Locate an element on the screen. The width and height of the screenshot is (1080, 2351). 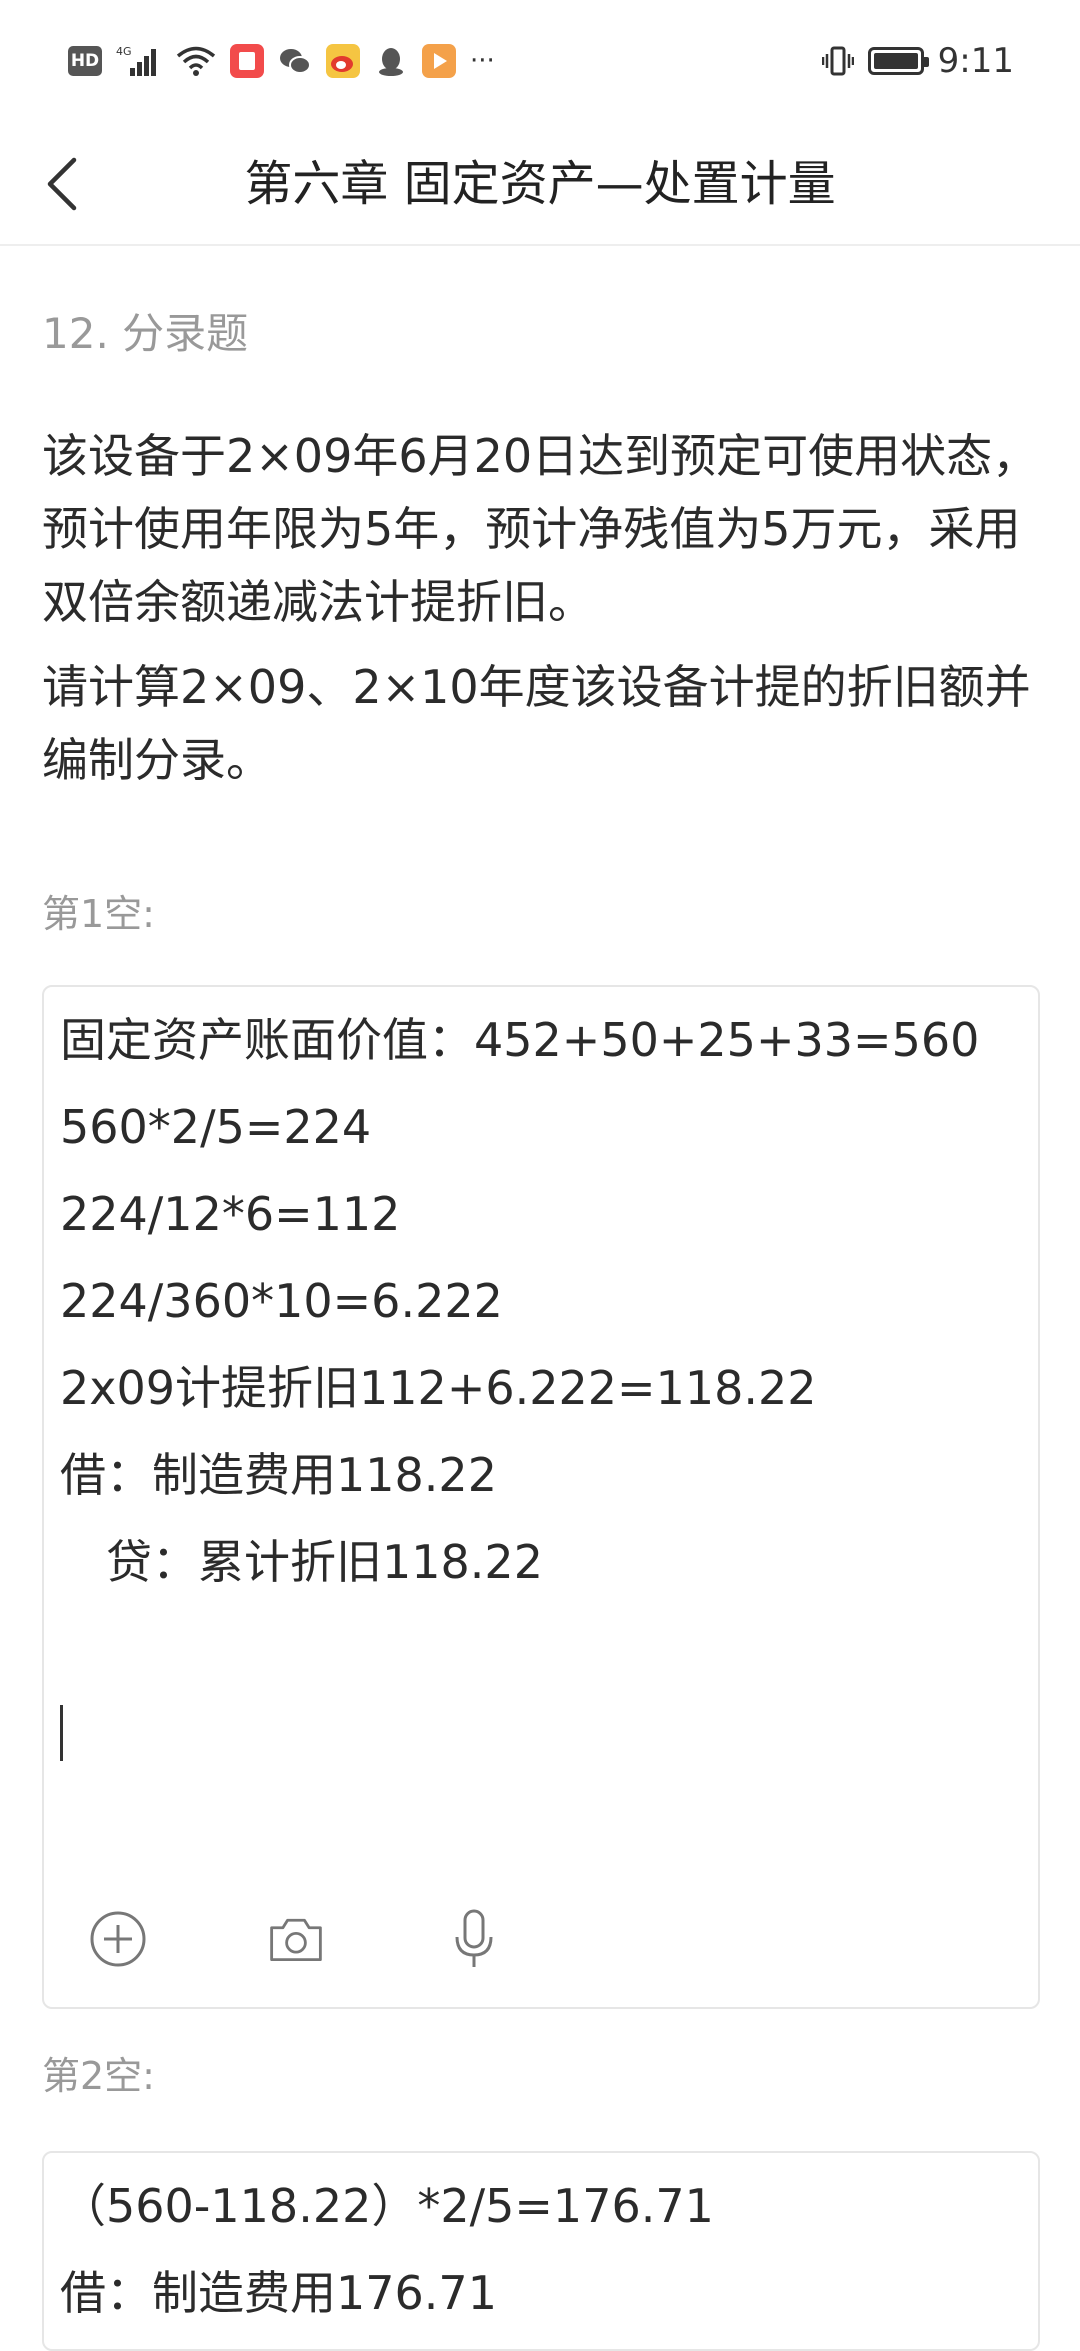
text-cursor is located at coordinates (61, 1733).